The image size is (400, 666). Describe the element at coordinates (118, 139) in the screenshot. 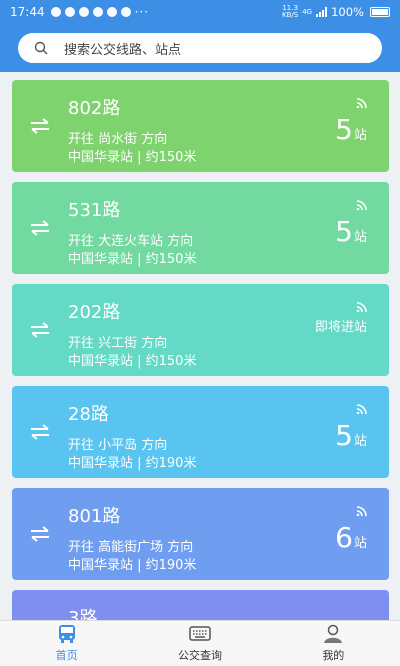

I see `route-direction: 开往 尚水街 方向` at that location.